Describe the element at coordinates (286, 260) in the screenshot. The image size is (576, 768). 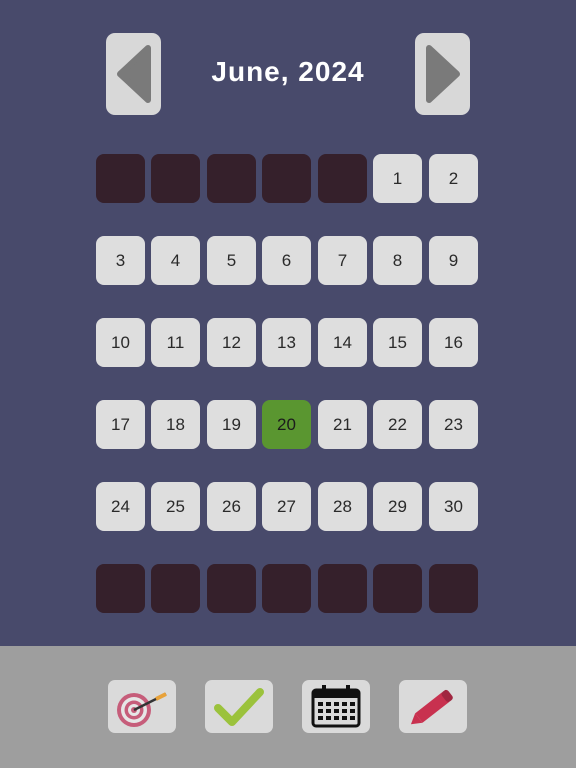
I see `day-cell: 6` at that location.